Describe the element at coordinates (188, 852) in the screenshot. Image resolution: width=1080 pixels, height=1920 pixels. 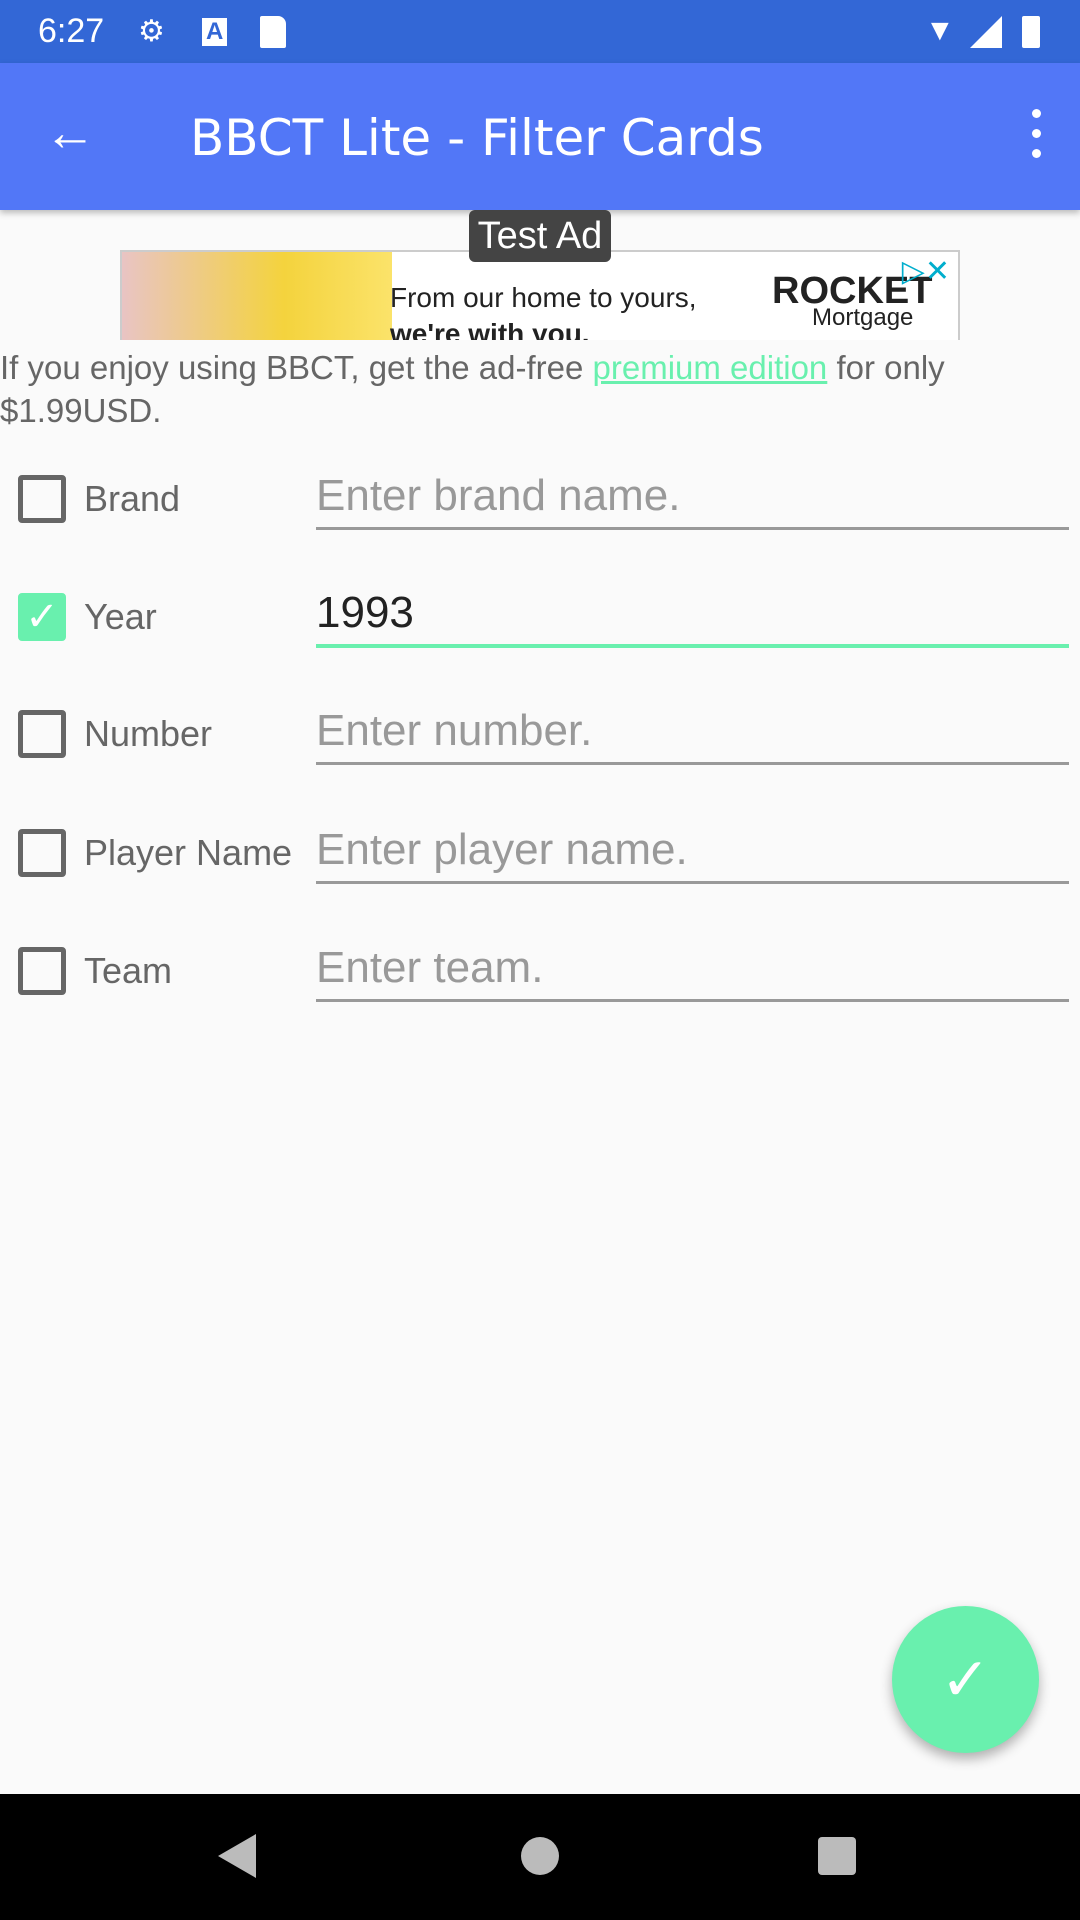
I see `player-name-label: Player Name` at that location.